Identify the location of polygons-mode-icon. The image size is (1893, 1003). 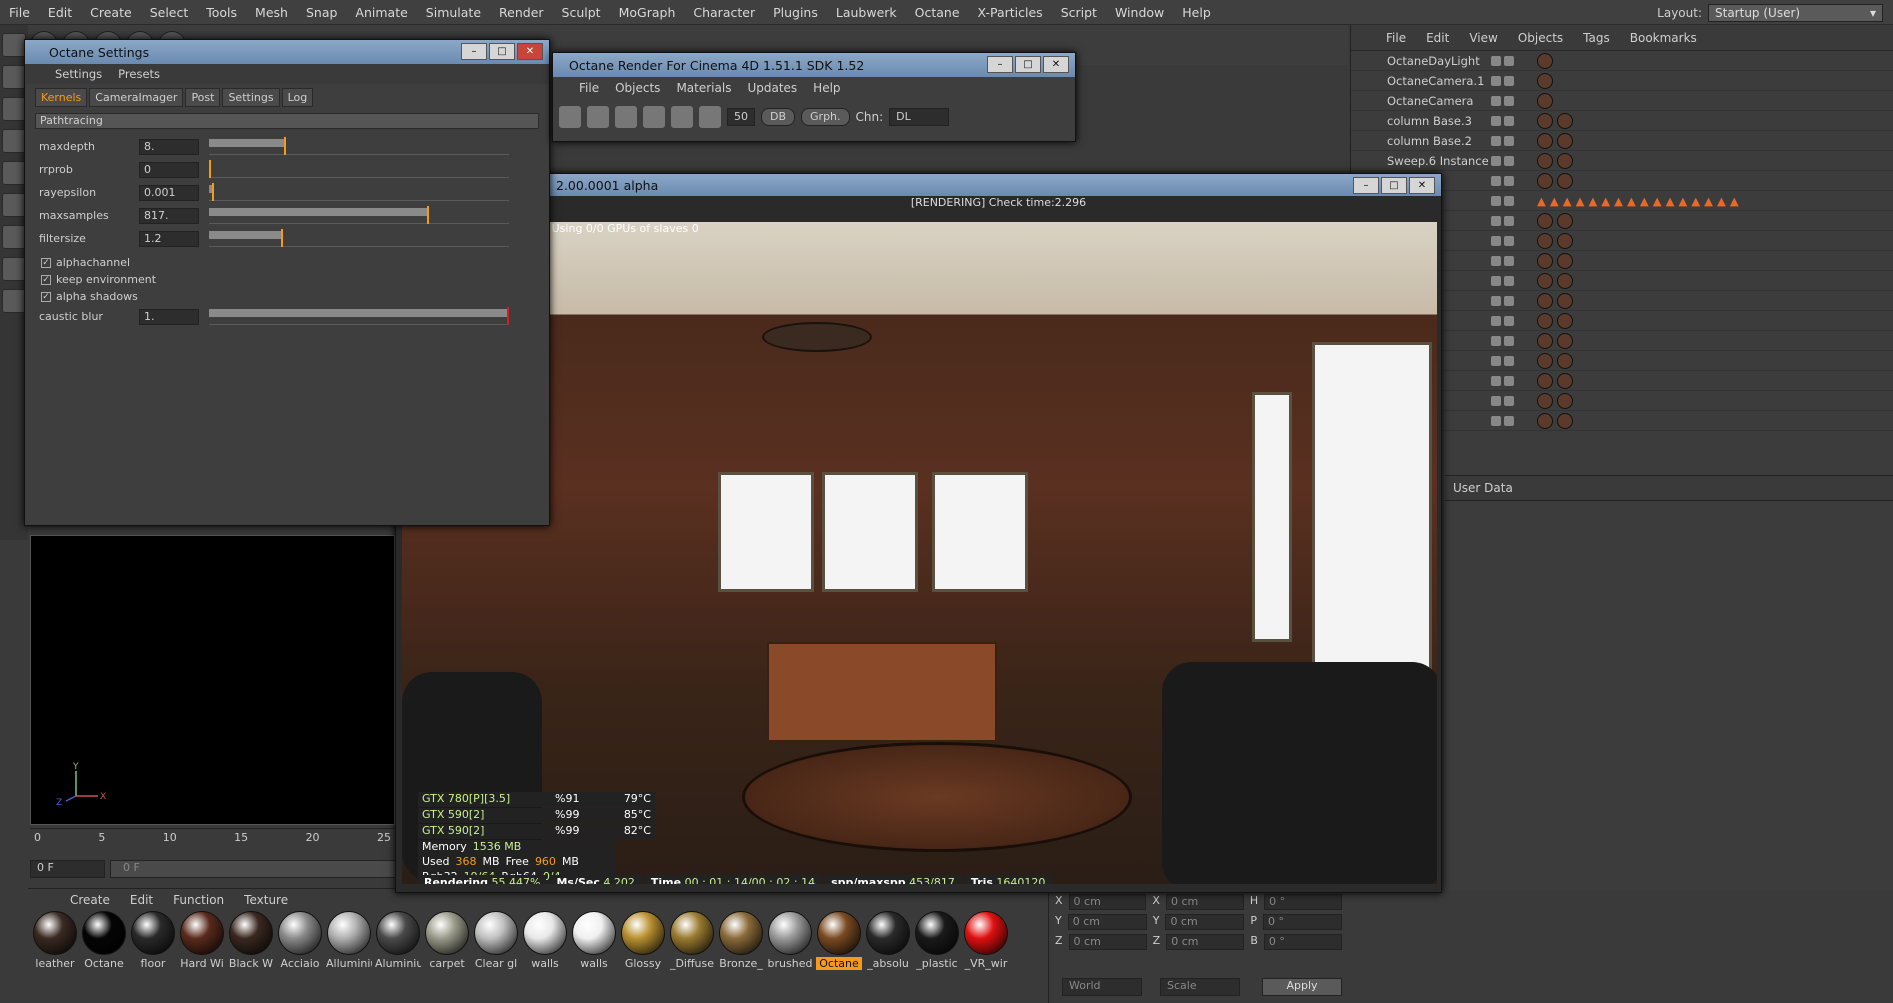
(14, 205).